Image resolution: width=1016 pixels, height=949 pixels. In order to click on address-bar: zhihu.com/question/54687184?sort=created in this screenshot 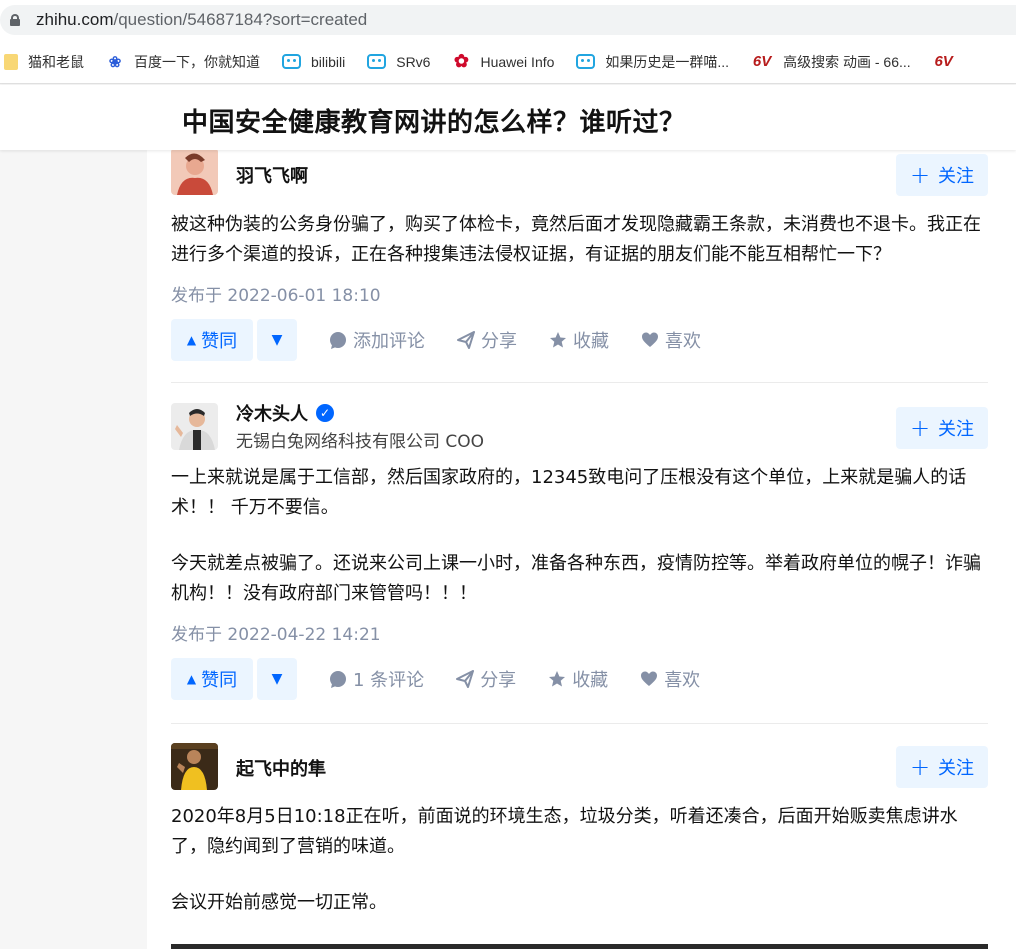, I will do `click(508, 20)`.